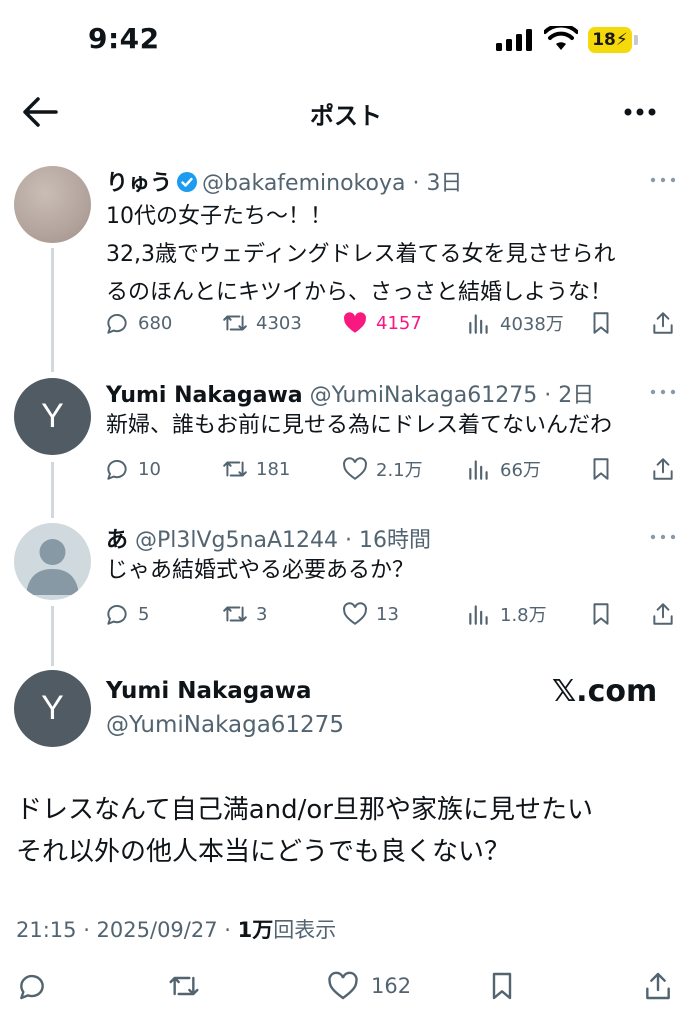  I want to click on post-age: 3日, so click(444, 183).